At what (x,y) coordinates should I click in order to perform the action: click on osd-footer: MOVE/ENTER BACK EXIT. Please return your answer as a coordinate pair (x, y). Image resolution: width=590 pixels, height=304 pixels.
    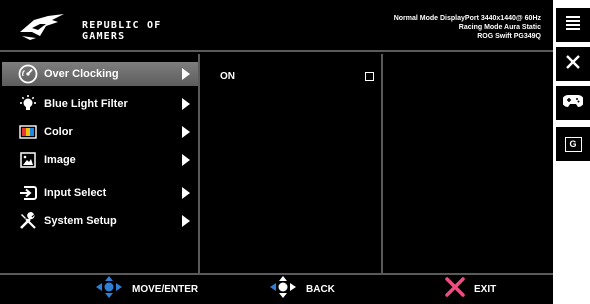
    Looking at the image, I should click on (276, 288).